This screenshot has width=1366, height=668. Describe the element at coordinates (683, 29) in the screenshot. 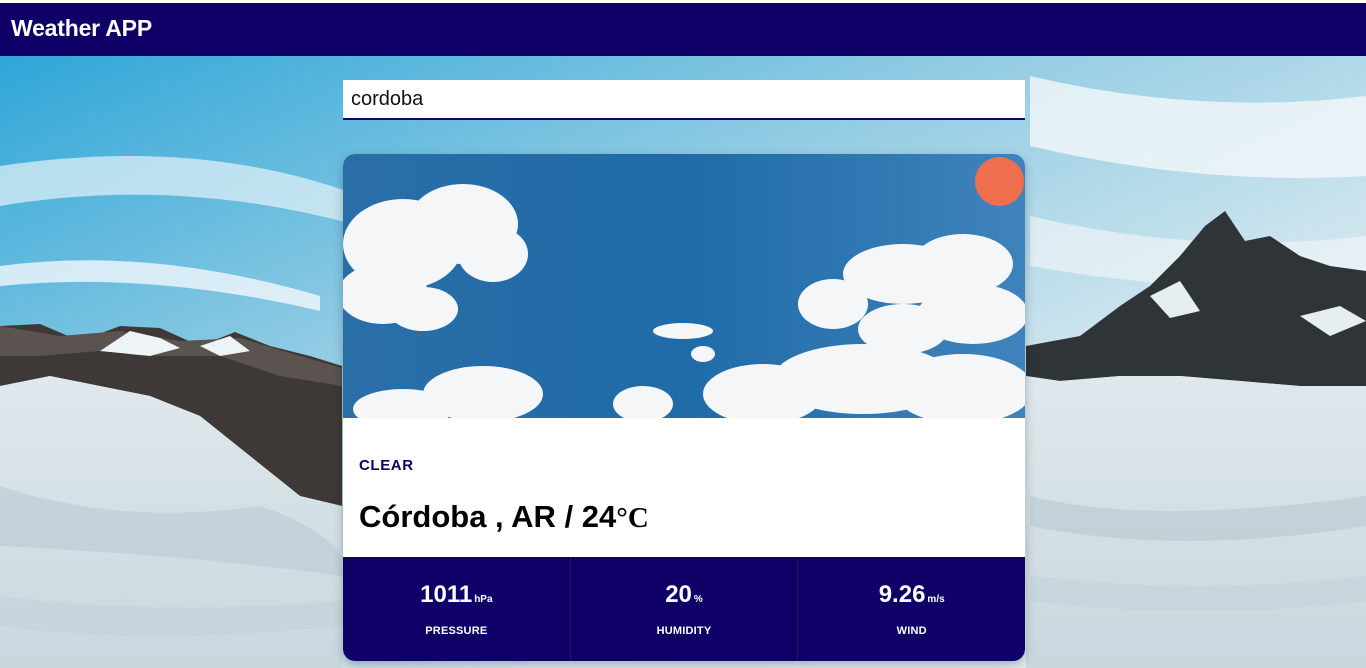

I see `navbar: Weather APP` at that location.